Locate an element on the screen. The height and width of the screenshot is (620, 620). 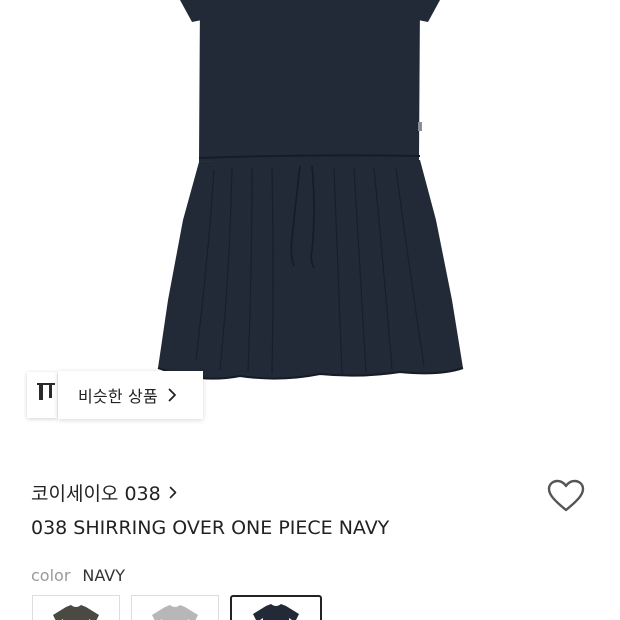
color-value: NAVY is located at coordinates (104, 575).